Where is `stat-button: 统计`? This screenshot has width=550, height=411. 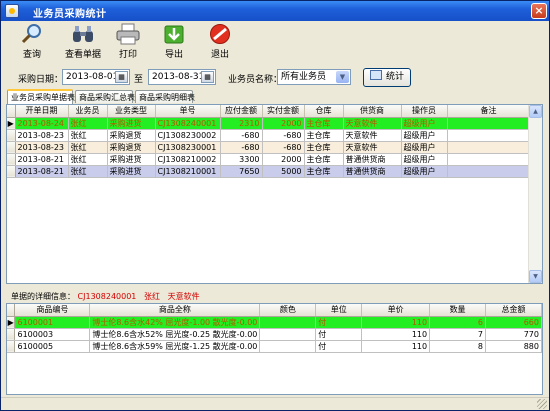
stat-button: 统计 is located at coordinates (387, 77).